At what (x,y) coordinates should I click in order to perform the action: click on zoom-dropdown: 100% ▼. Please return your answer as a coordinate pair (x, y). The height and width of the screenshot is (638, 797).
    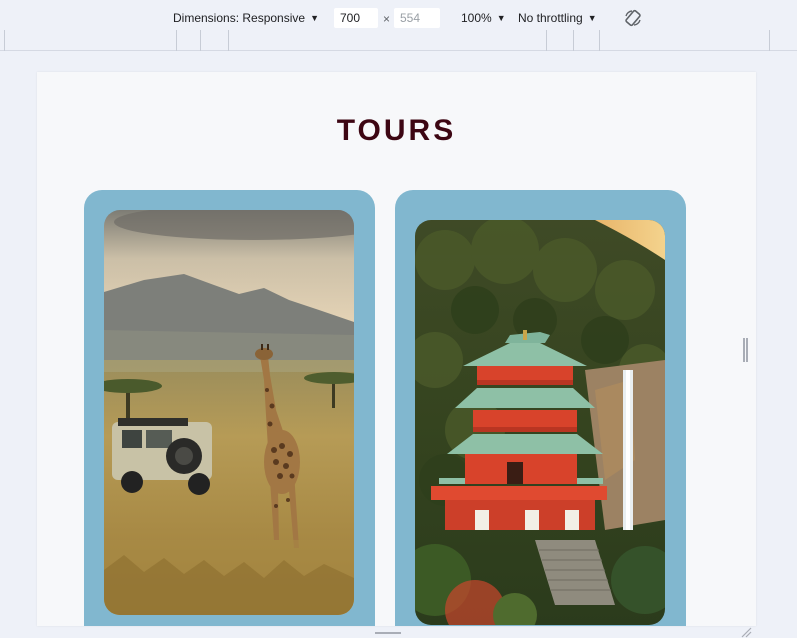
    Looking at the image, I should click on (483, 18).